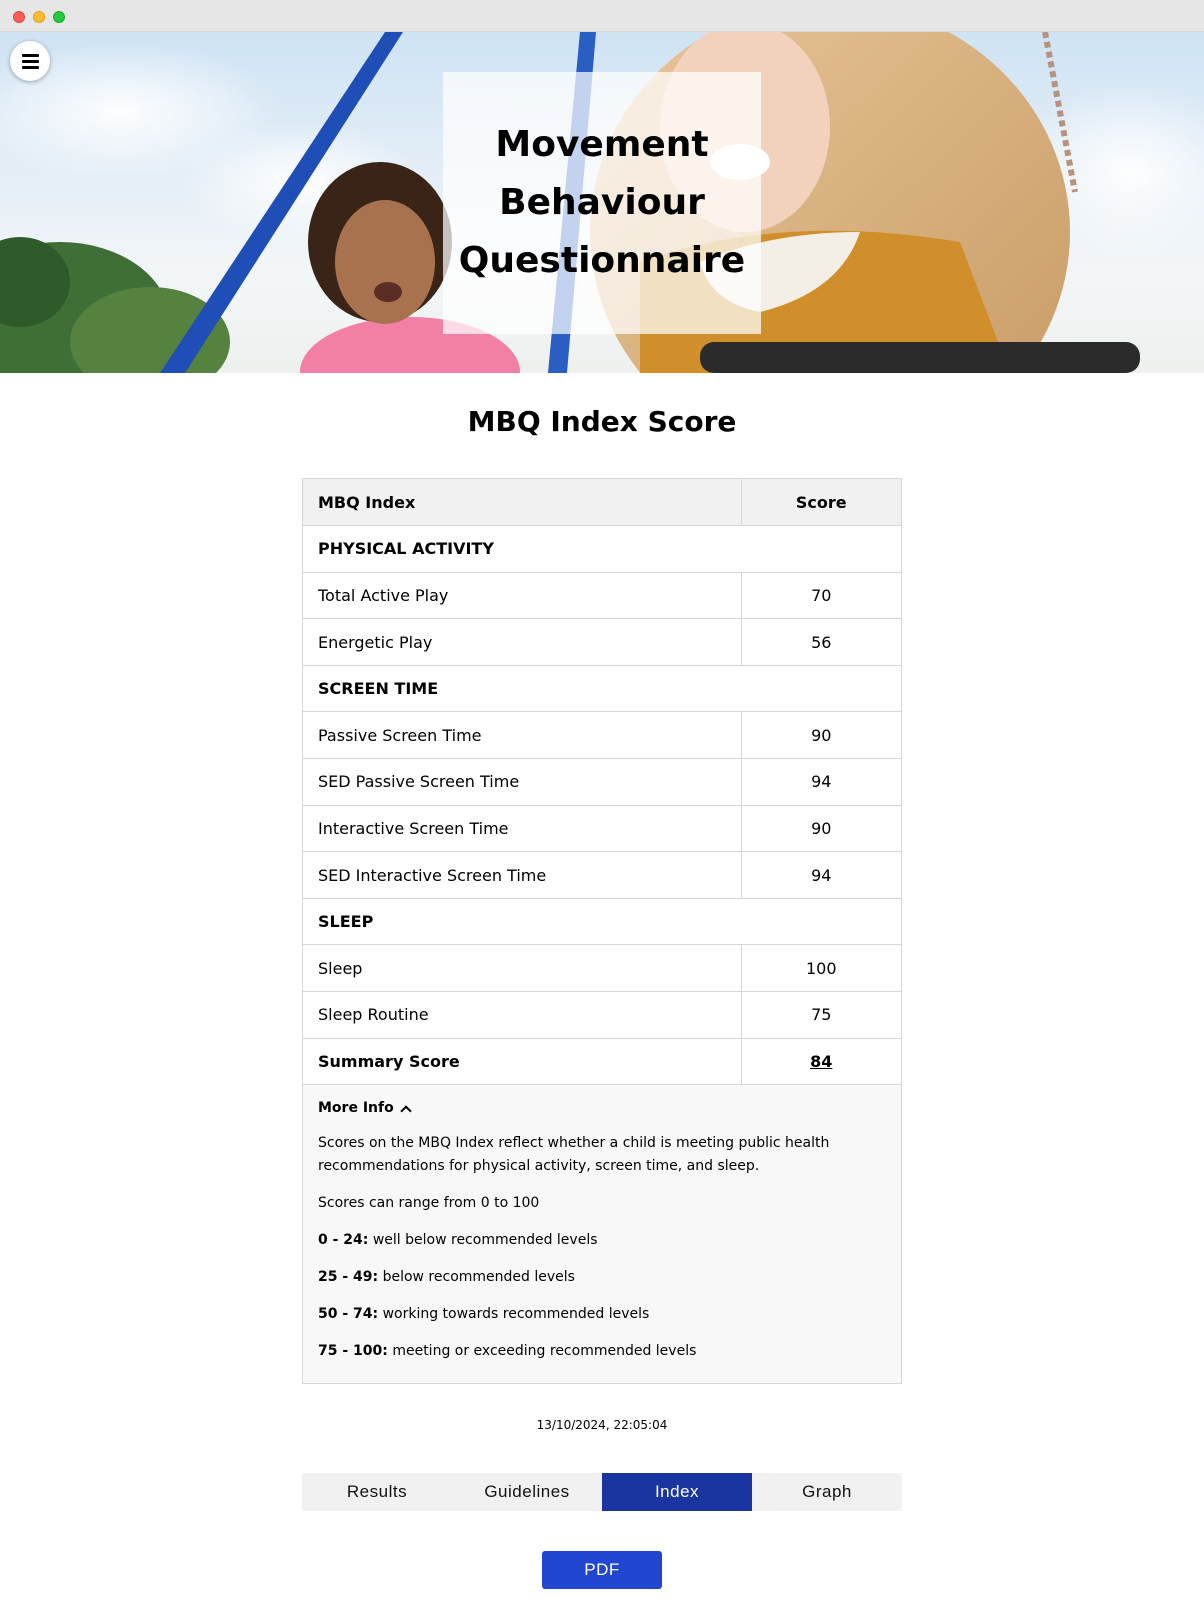  What do you see at coordinates (19, 17) in the screenshot?
I see `close-window-button` at bounding box center [19, 17].